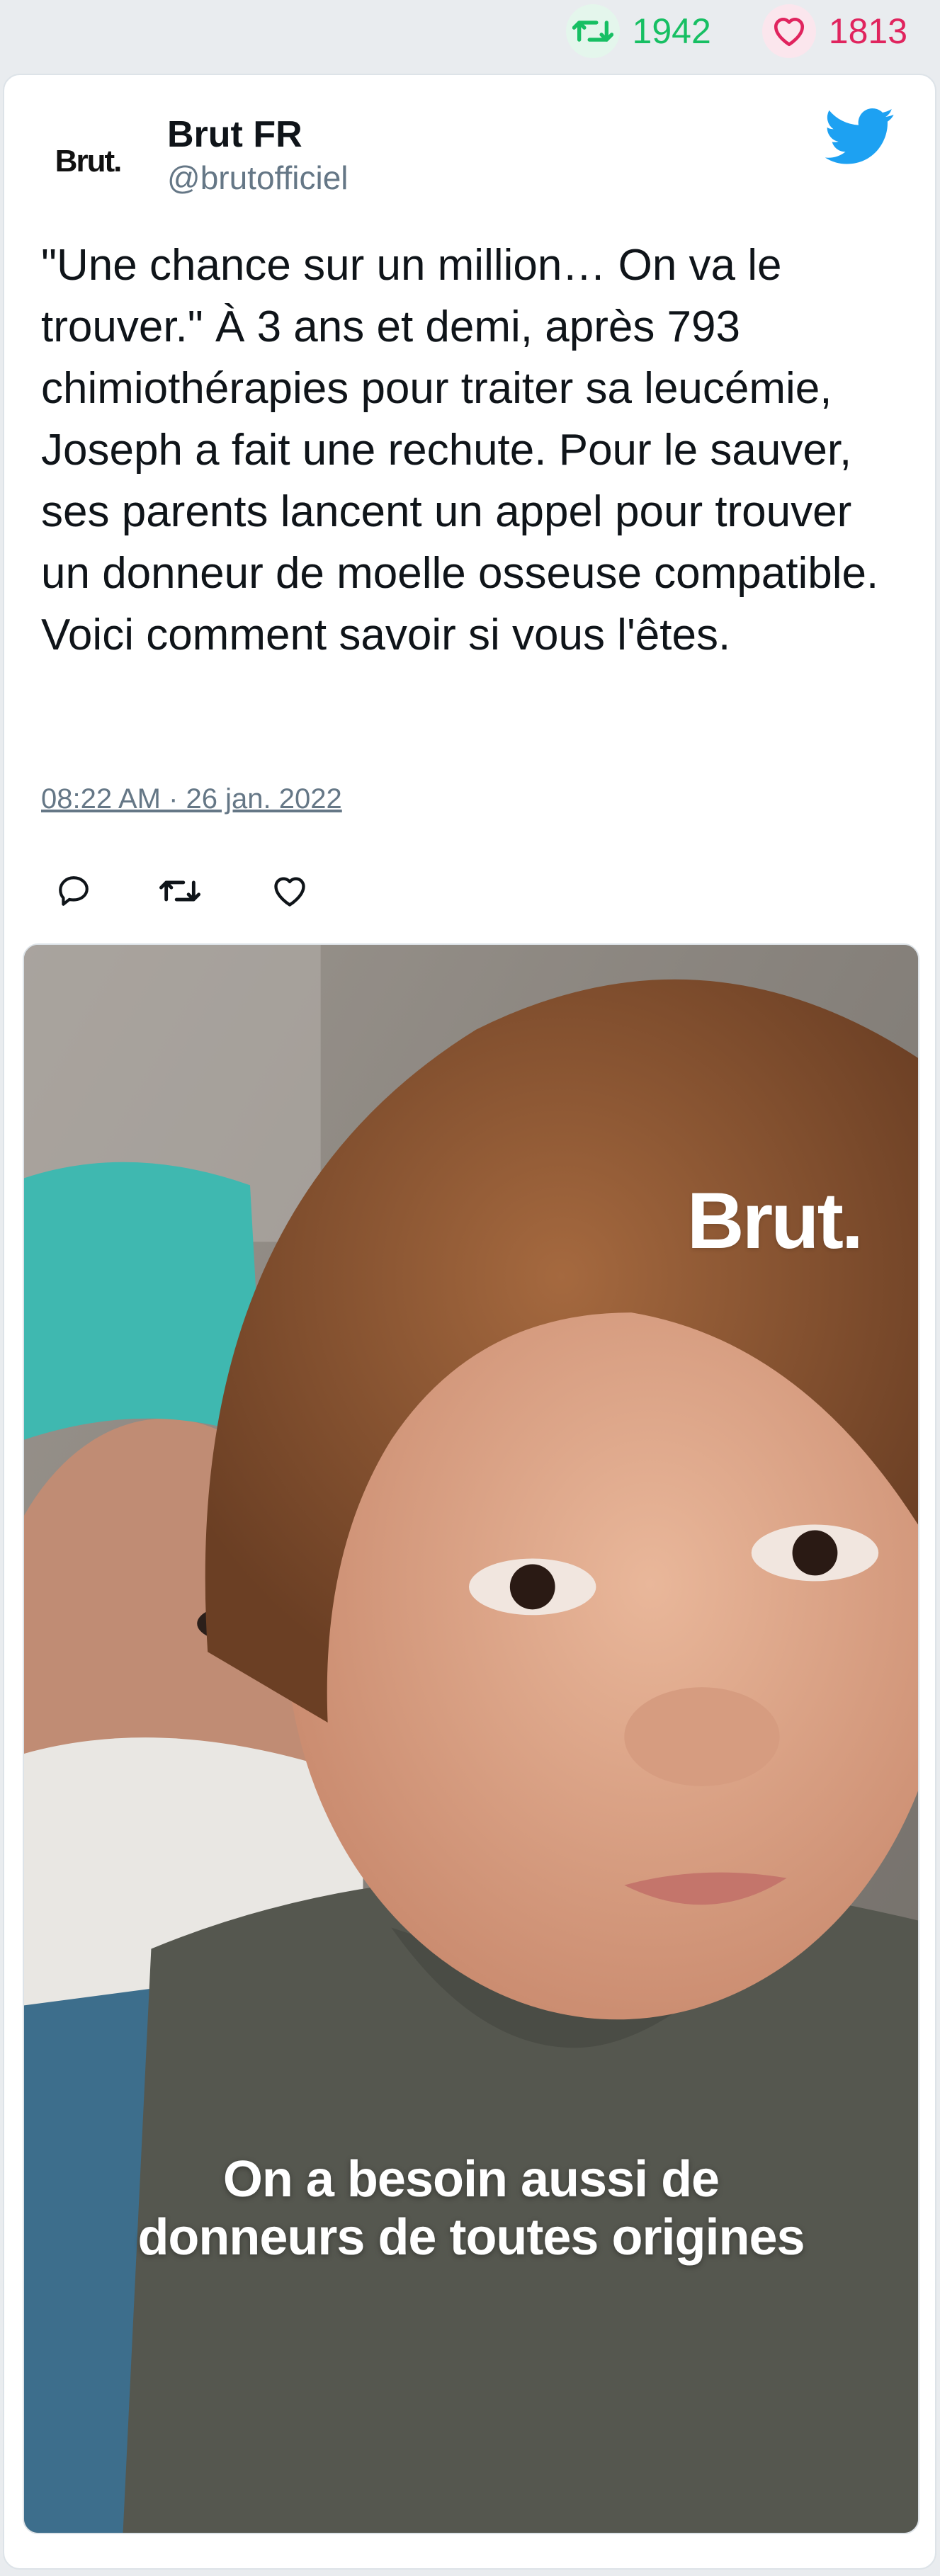  I want to click on avatar: Brut., so click(88, 161).